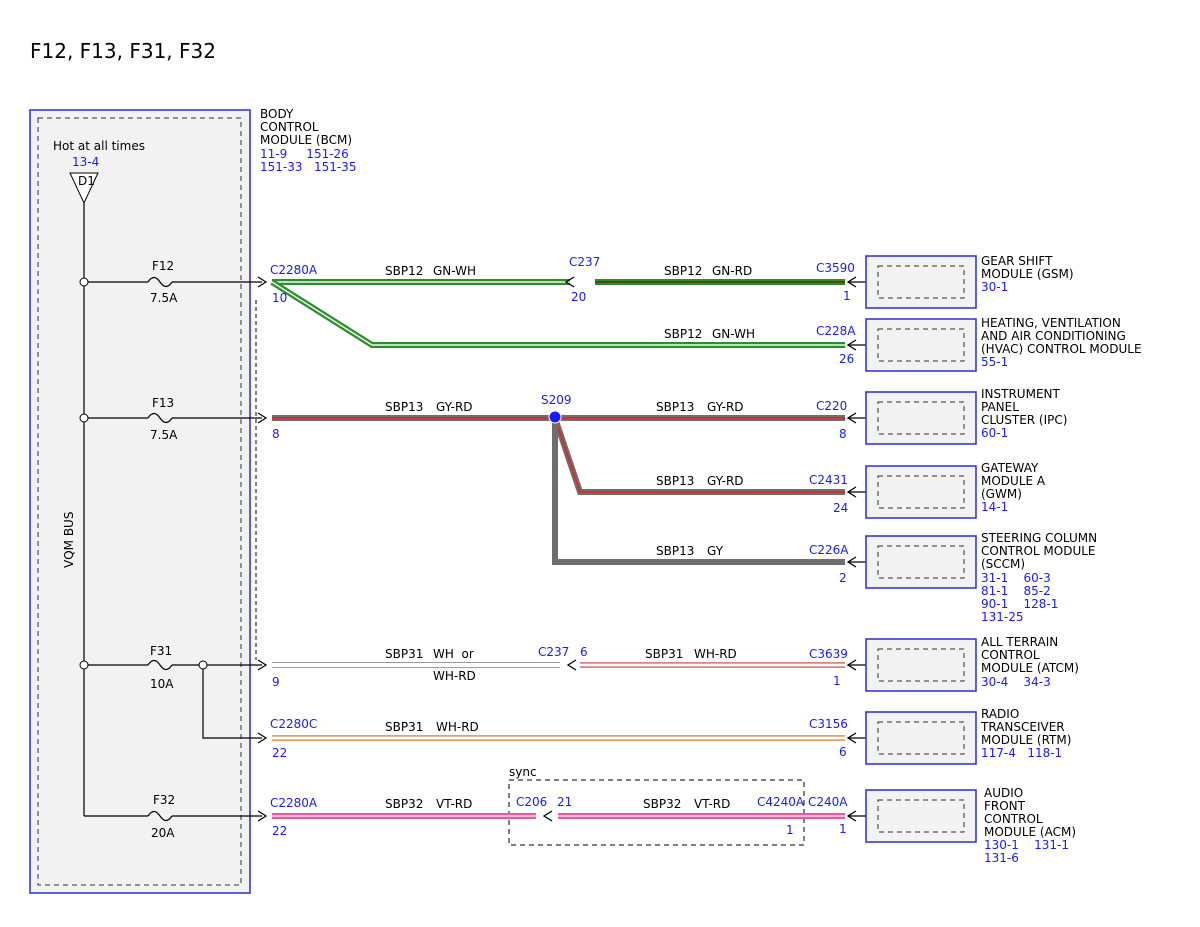 This screenshot has width=1200, height=927. What do you see at coordinates (1021, 753) in the screenshot?
I see `module-ref: 117-4 118-1` at bounding box center [1021, 753].